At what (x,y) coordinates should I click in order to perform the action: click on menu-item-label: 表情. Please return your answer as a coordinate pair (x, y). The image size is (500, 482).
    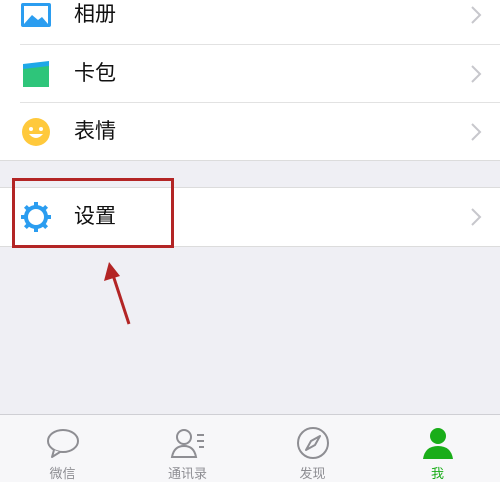
    Looking at the image, I should click on (95, 131).